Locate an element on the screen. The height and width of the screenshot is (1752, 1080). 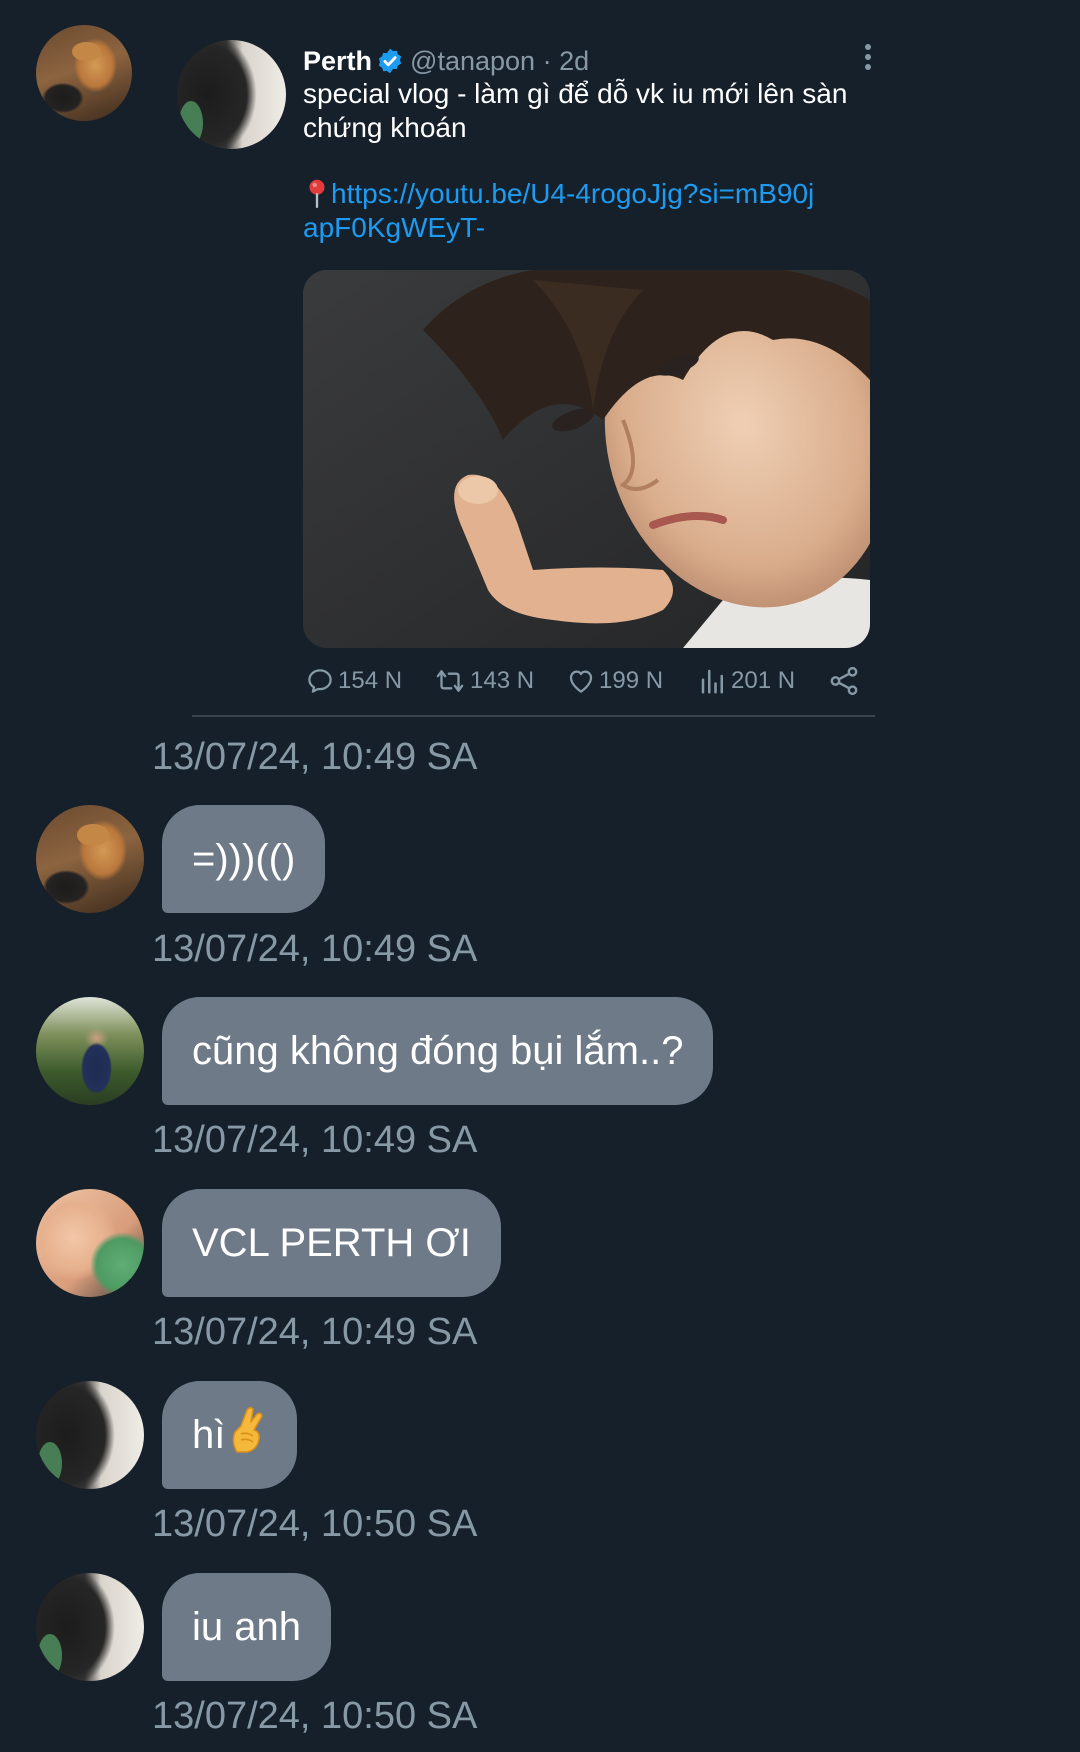
tweet-photo is located at coordinates (586, 459).